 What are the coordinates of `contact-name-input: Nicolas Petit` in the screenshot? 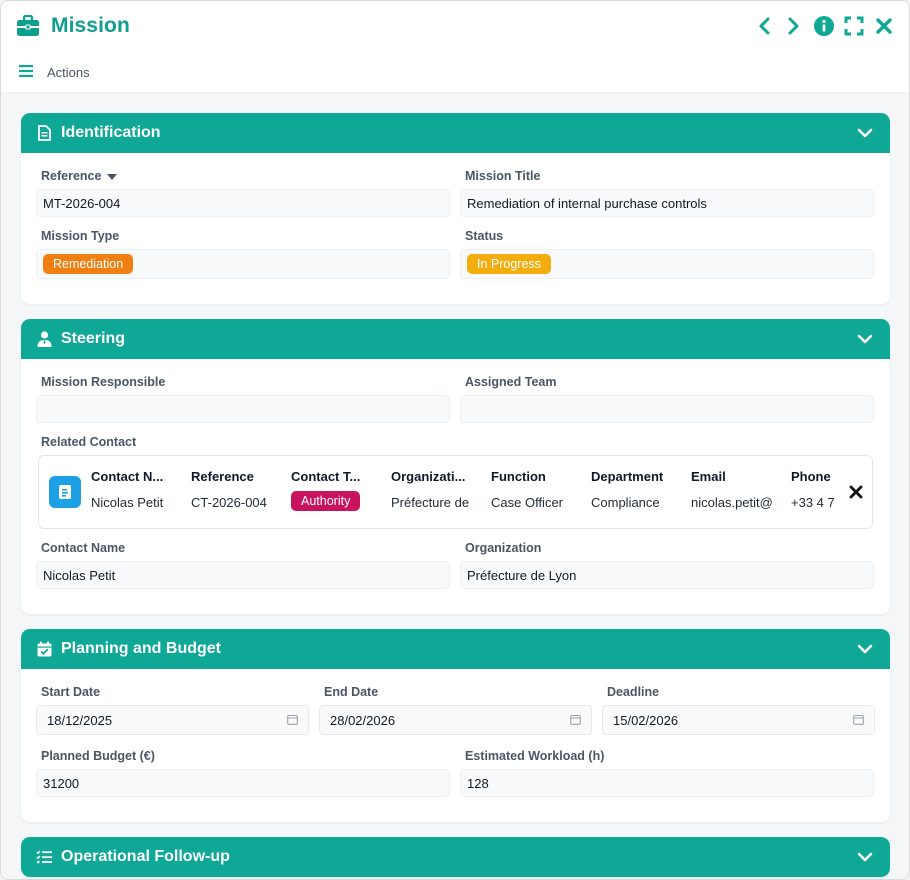 It's located at (243, 575).